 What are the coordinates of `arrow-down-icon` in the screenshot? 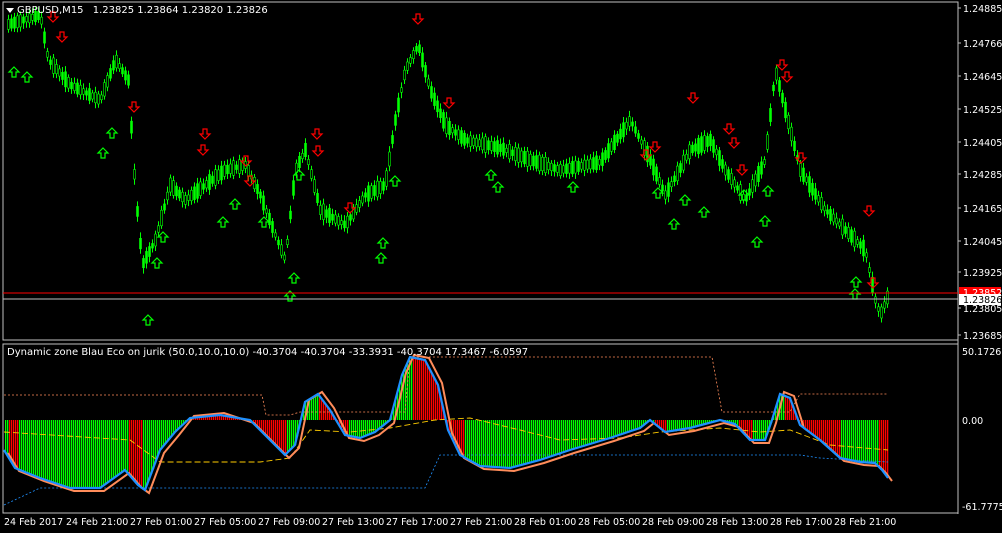 It's located at (134, 107).